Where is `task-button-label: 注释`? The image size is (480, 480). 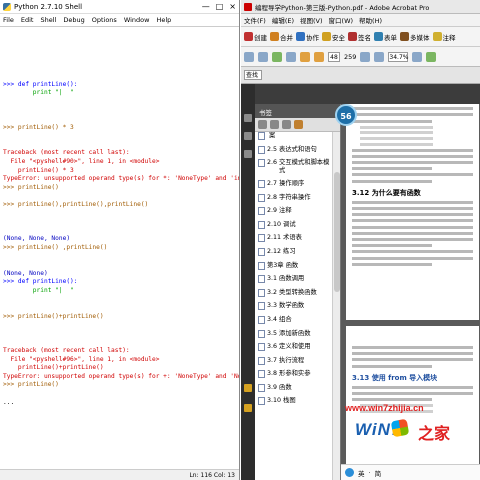 task-button-label: 注释 is located at coordinates (449, 37).